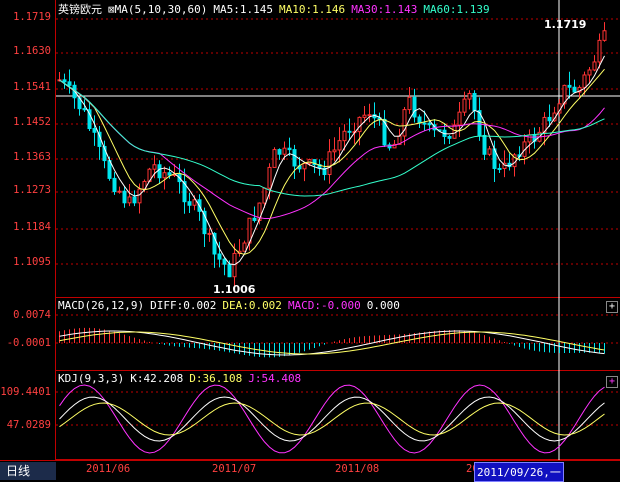 The height and width of the screenshot is (482, 620). Describe the element at coordinates (157, 378) in the screenshot. I see `kdj-k: K:42.208` at that location.